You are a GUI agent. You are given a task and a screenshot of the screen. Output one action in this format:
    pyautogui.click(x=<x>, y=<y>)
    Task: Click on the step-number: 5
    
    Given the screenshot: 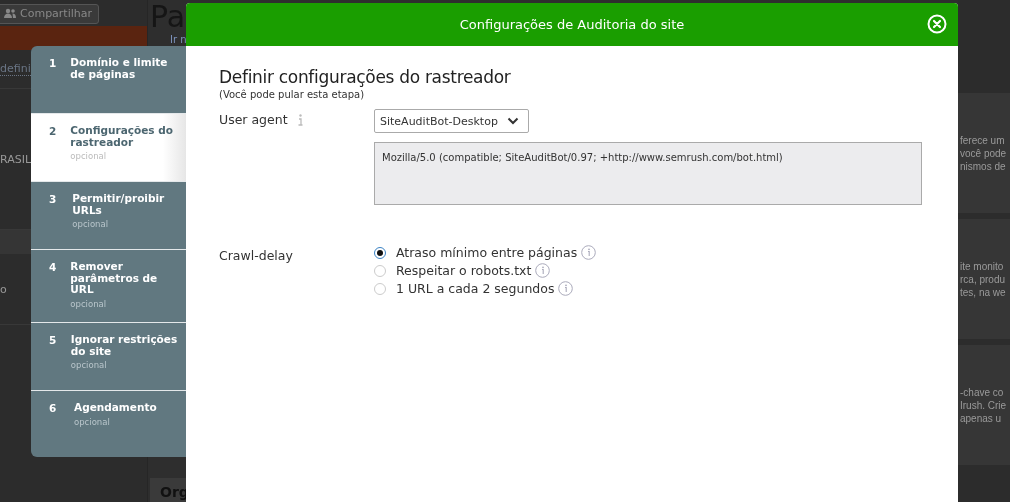 What is the action you would take?
    pyautogui.click(x=53, y=341)
    